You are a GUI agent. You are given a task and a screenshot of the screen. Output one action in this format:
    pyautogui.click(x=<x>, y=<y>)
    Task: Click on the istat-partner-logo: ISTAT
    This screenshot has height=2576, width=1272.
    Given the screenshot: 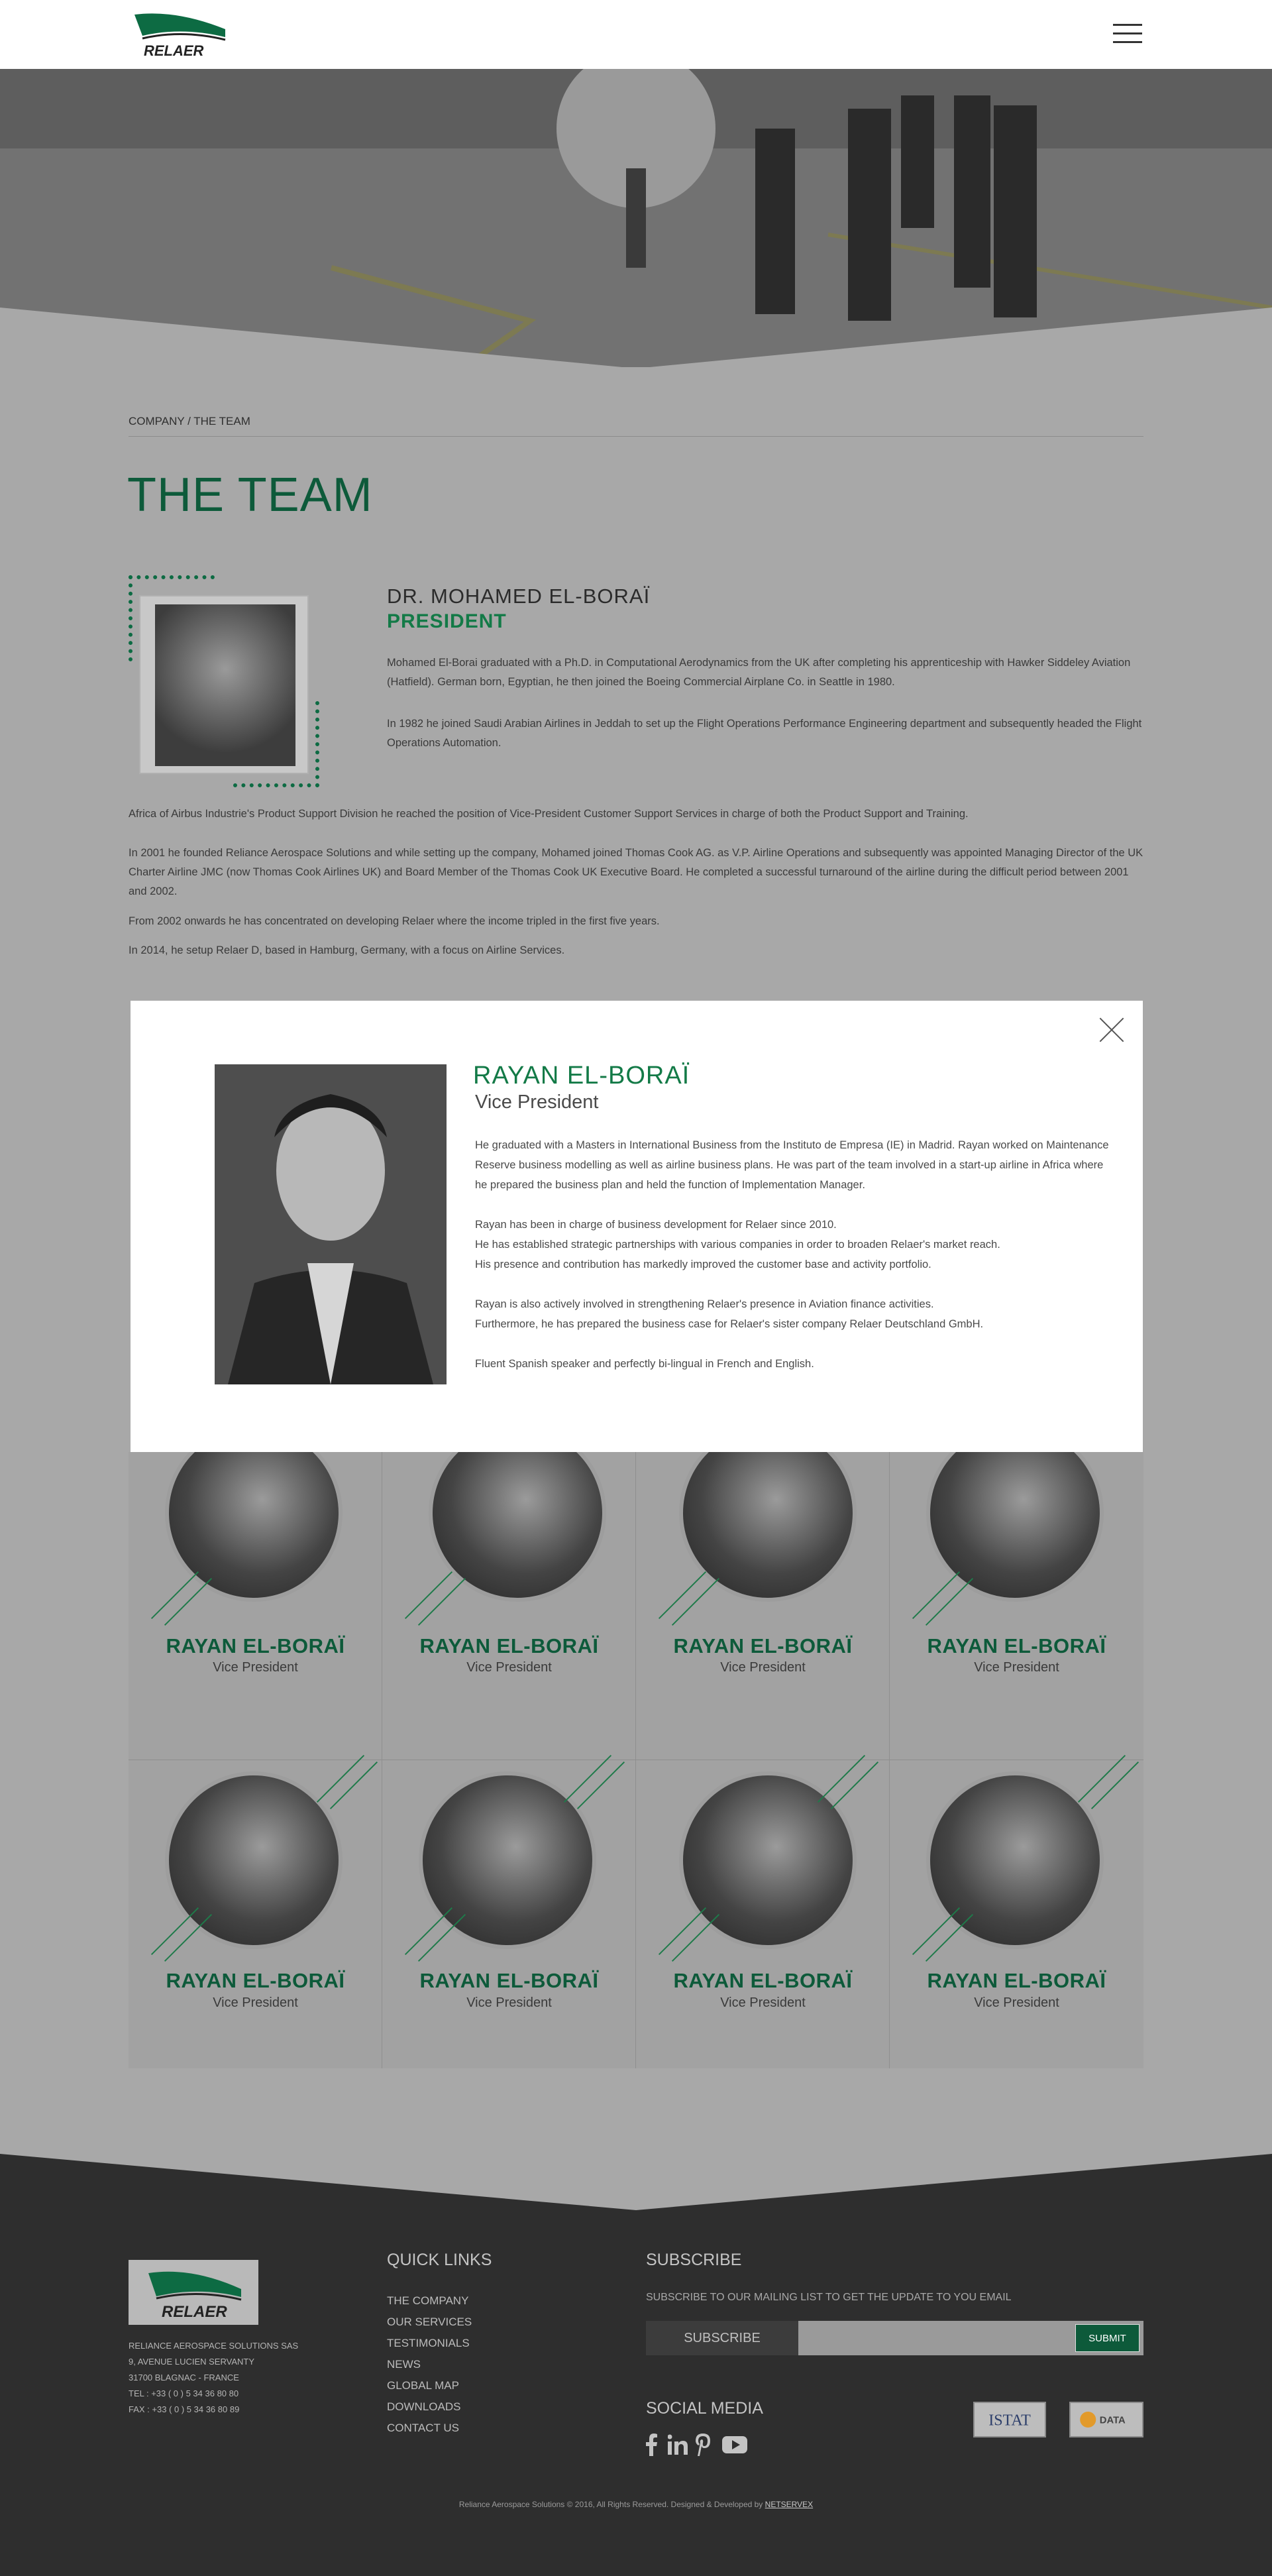 What is the action you would take?
    pyautogui.click(x=1010, y=2419)
    